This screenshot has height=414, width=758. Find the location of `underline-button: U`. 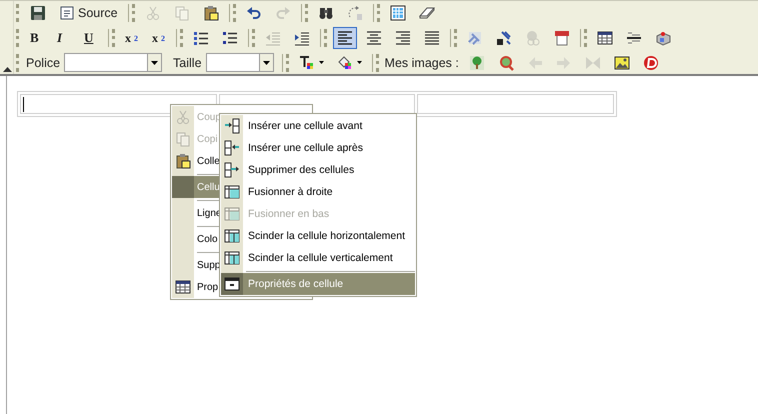

underline-button: U is located at coordinates (91, 38).